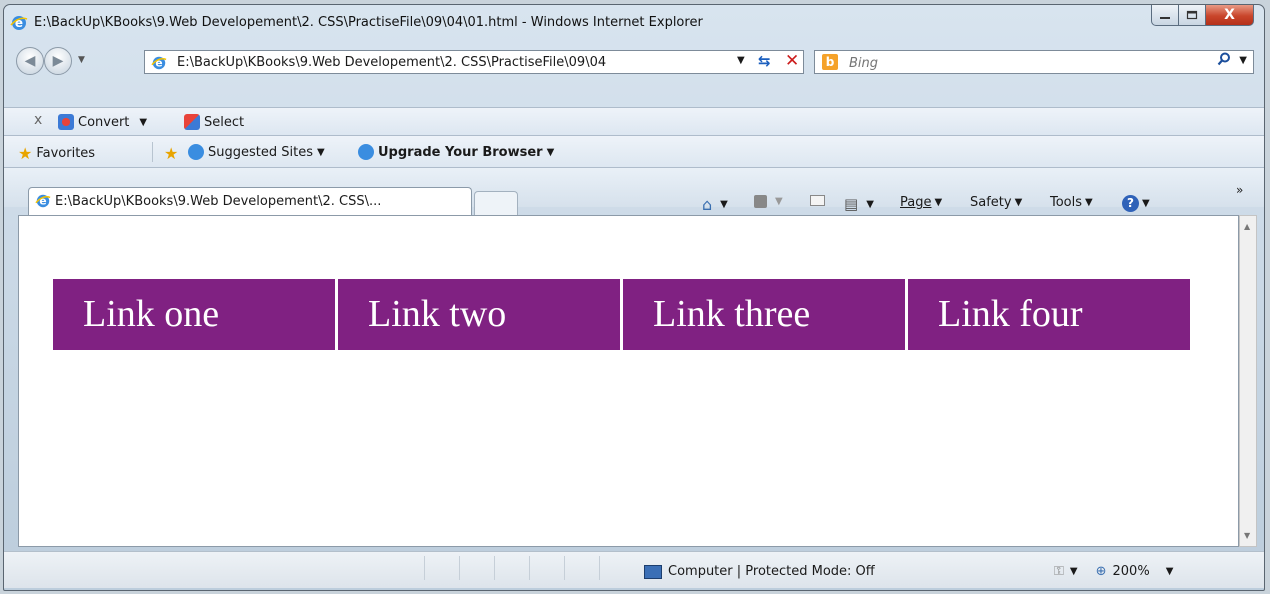 This screenshot has width=1270, height=594. What do you see at coordinates (1071, 202) in the screenshot?
I see `tools-menu: Tools ▼` at bounding box center [1071, 202].